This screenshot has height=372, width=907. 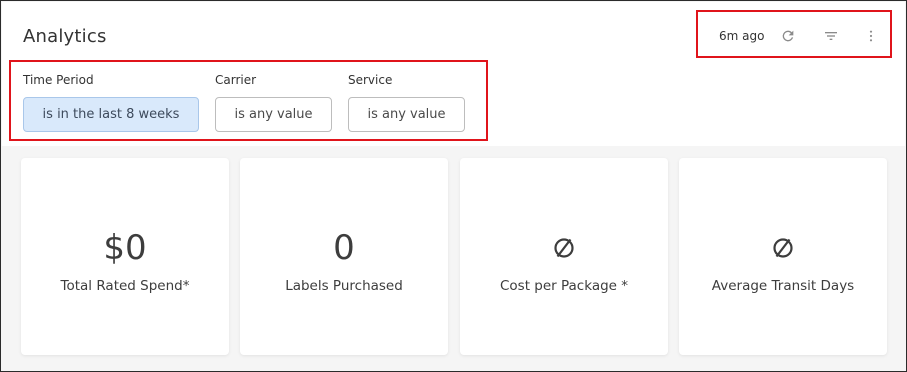 I want to click on filter-icon, so click(x=831, y=36).